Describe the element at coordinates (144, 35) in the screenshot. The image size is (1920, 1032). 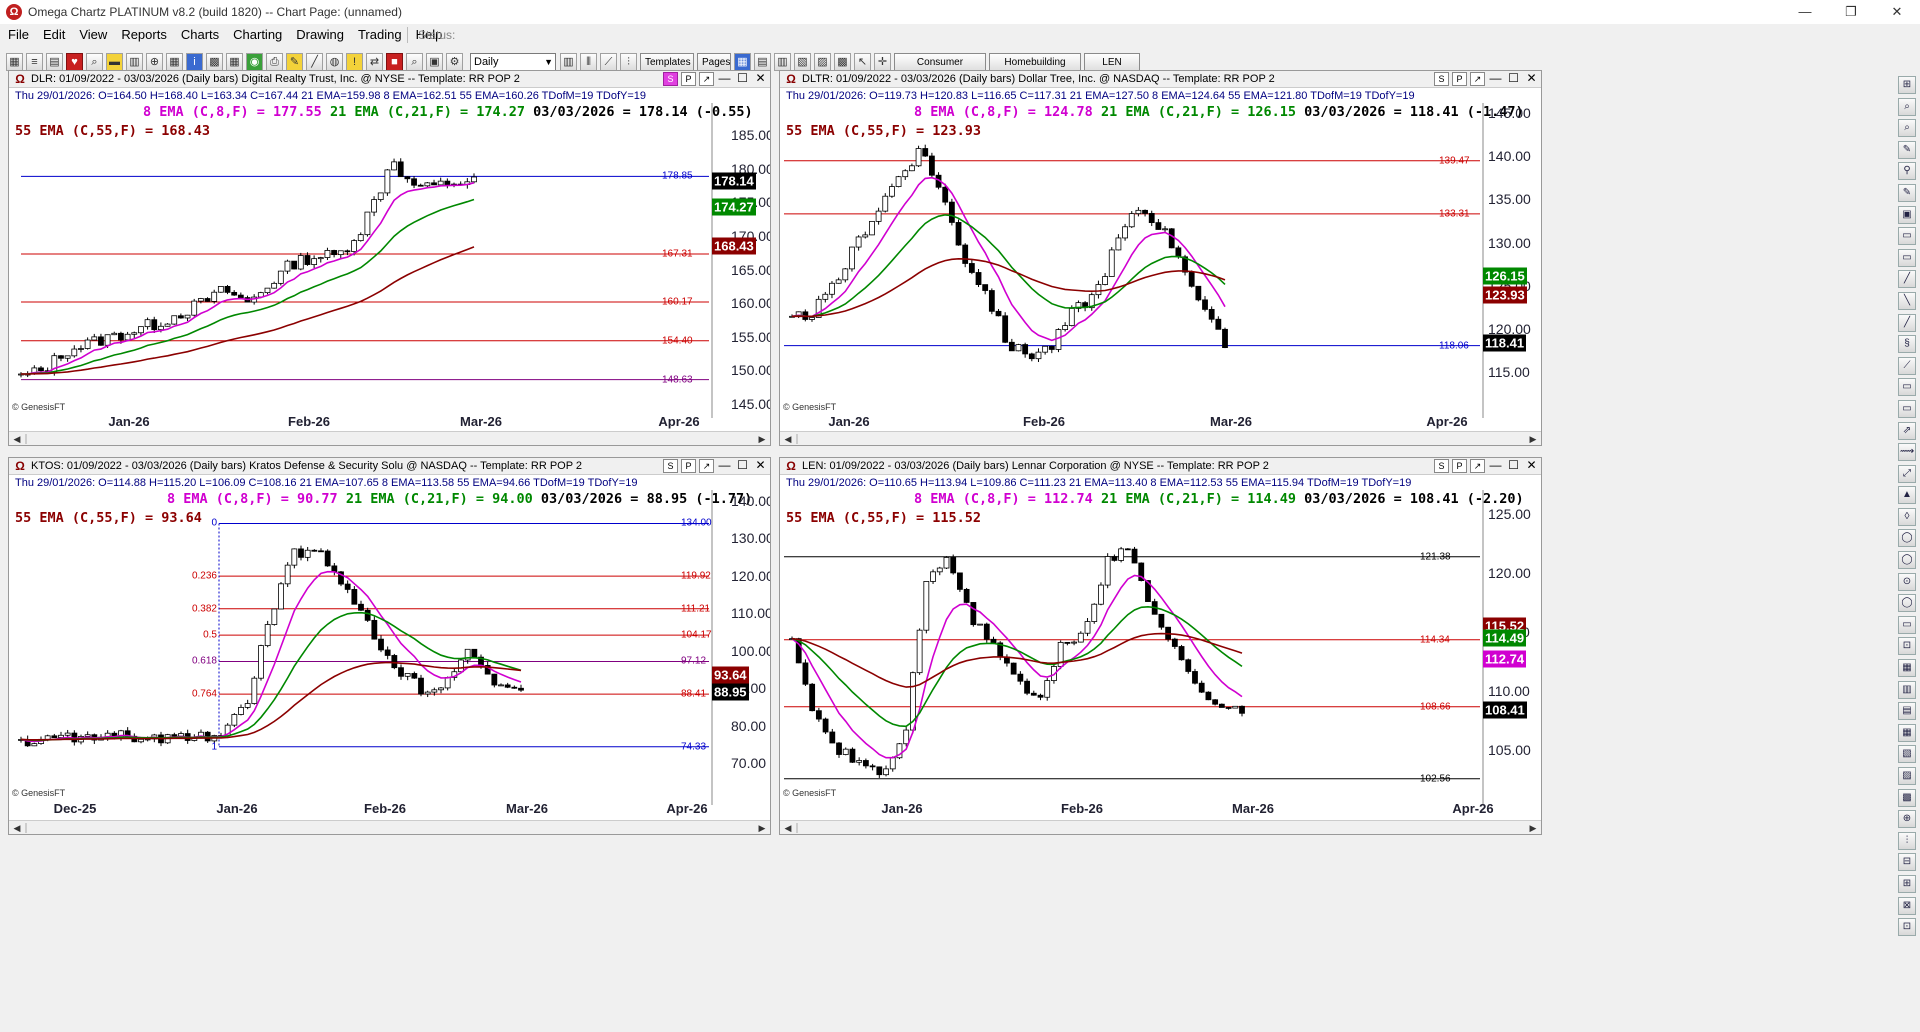
I see `menu-reports: Reports` at that location.